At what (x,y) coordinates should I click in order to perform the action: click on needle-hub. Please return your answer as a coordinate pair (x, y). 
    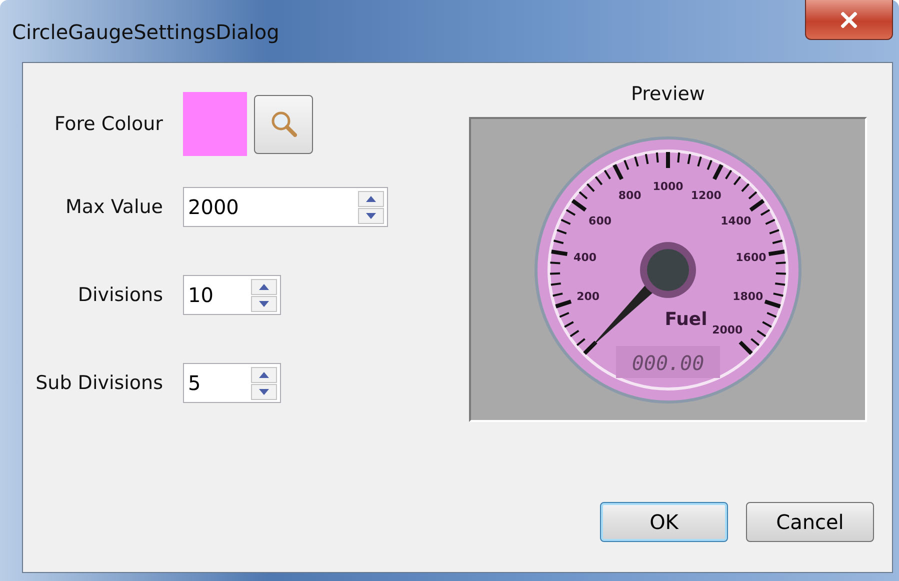
    Looking at the image, I should click on (668, 270).